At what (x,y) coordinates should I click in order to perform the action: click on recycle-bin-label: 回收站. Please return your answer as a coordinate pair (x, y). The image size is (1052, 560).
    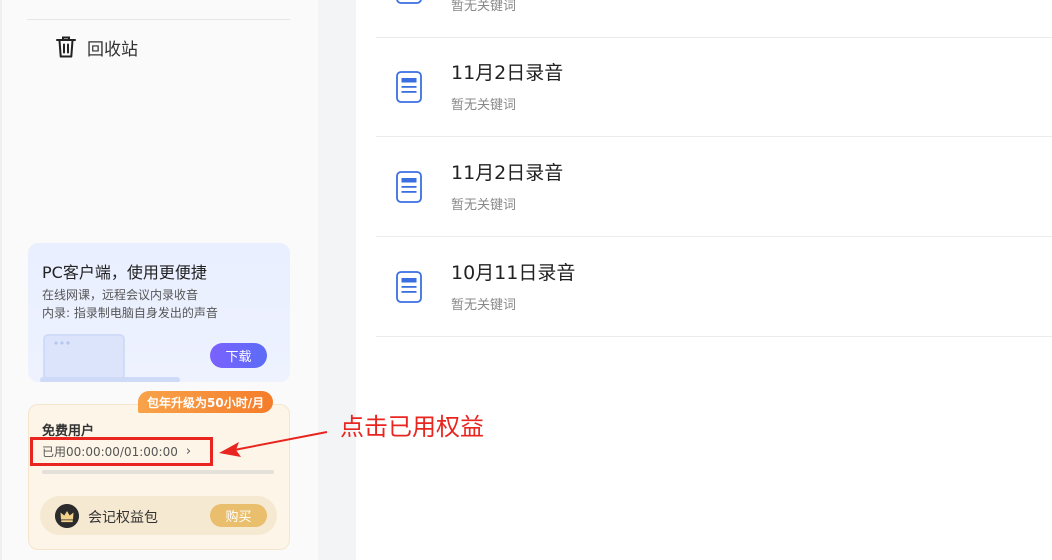
    Looking at the image, I should click on (112, 49).